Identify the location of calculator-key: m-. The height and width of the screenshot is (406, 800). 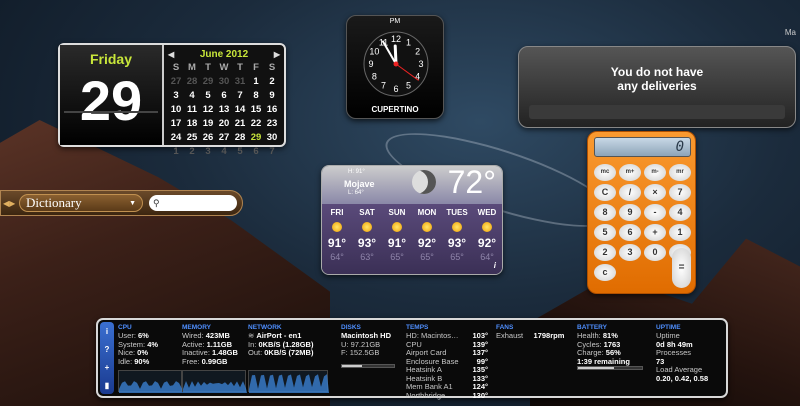
(655, 172).